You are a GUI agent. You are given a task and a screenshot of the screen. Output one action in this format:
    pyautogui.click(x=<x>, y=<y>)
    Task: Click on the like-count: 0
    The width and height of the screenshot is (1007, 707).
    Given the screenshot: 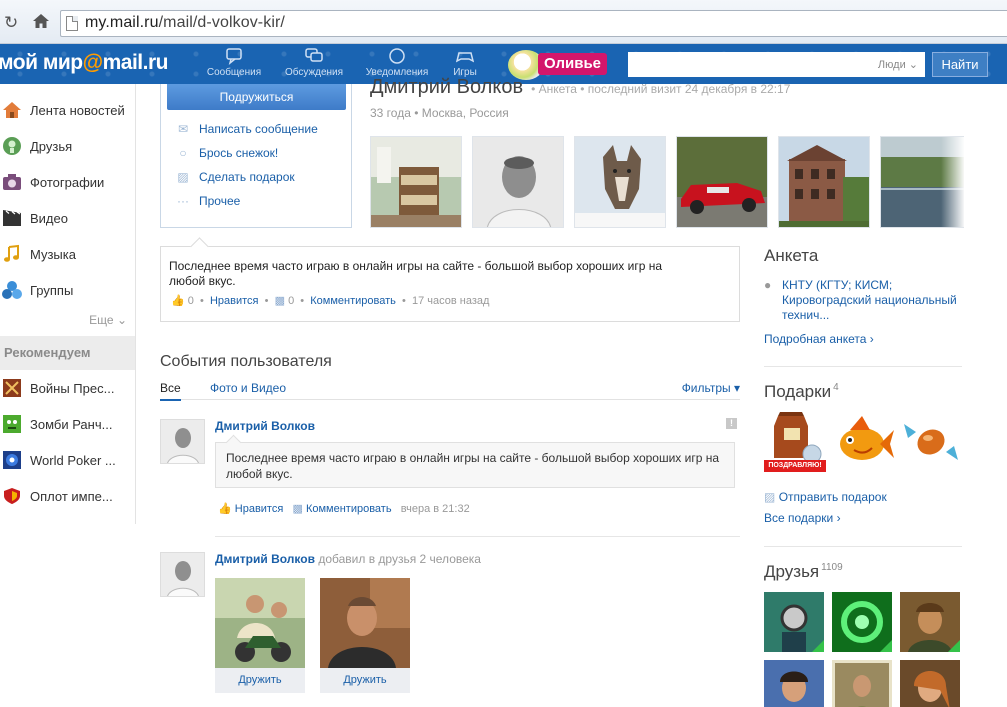 What is the action you would take?
    pyautogui.click(x=190, y=301)
    